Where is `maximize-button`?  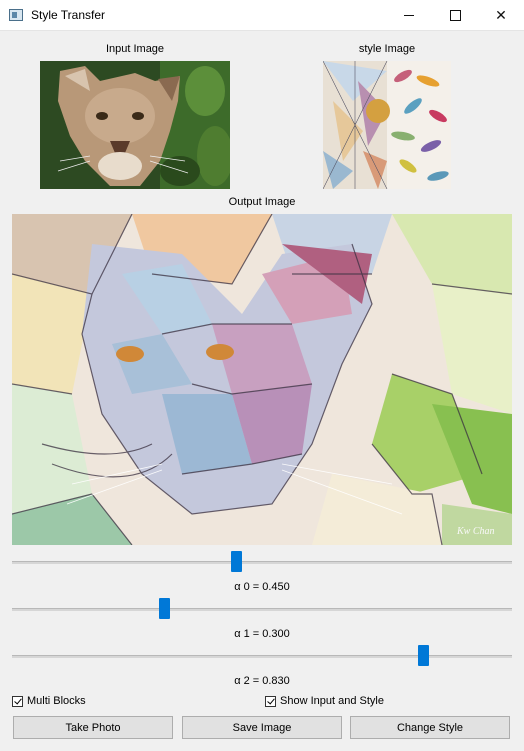 maximize-button is located at coordinates (455, 15).